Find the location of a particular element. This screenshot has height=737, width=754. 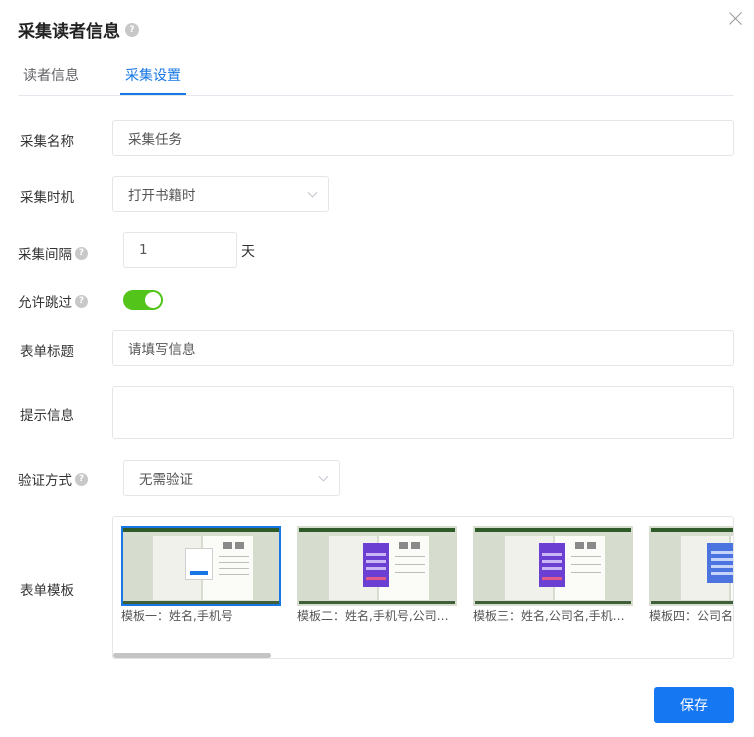

collect-name-value: 采集任务 is located at coordinates (155, 140).